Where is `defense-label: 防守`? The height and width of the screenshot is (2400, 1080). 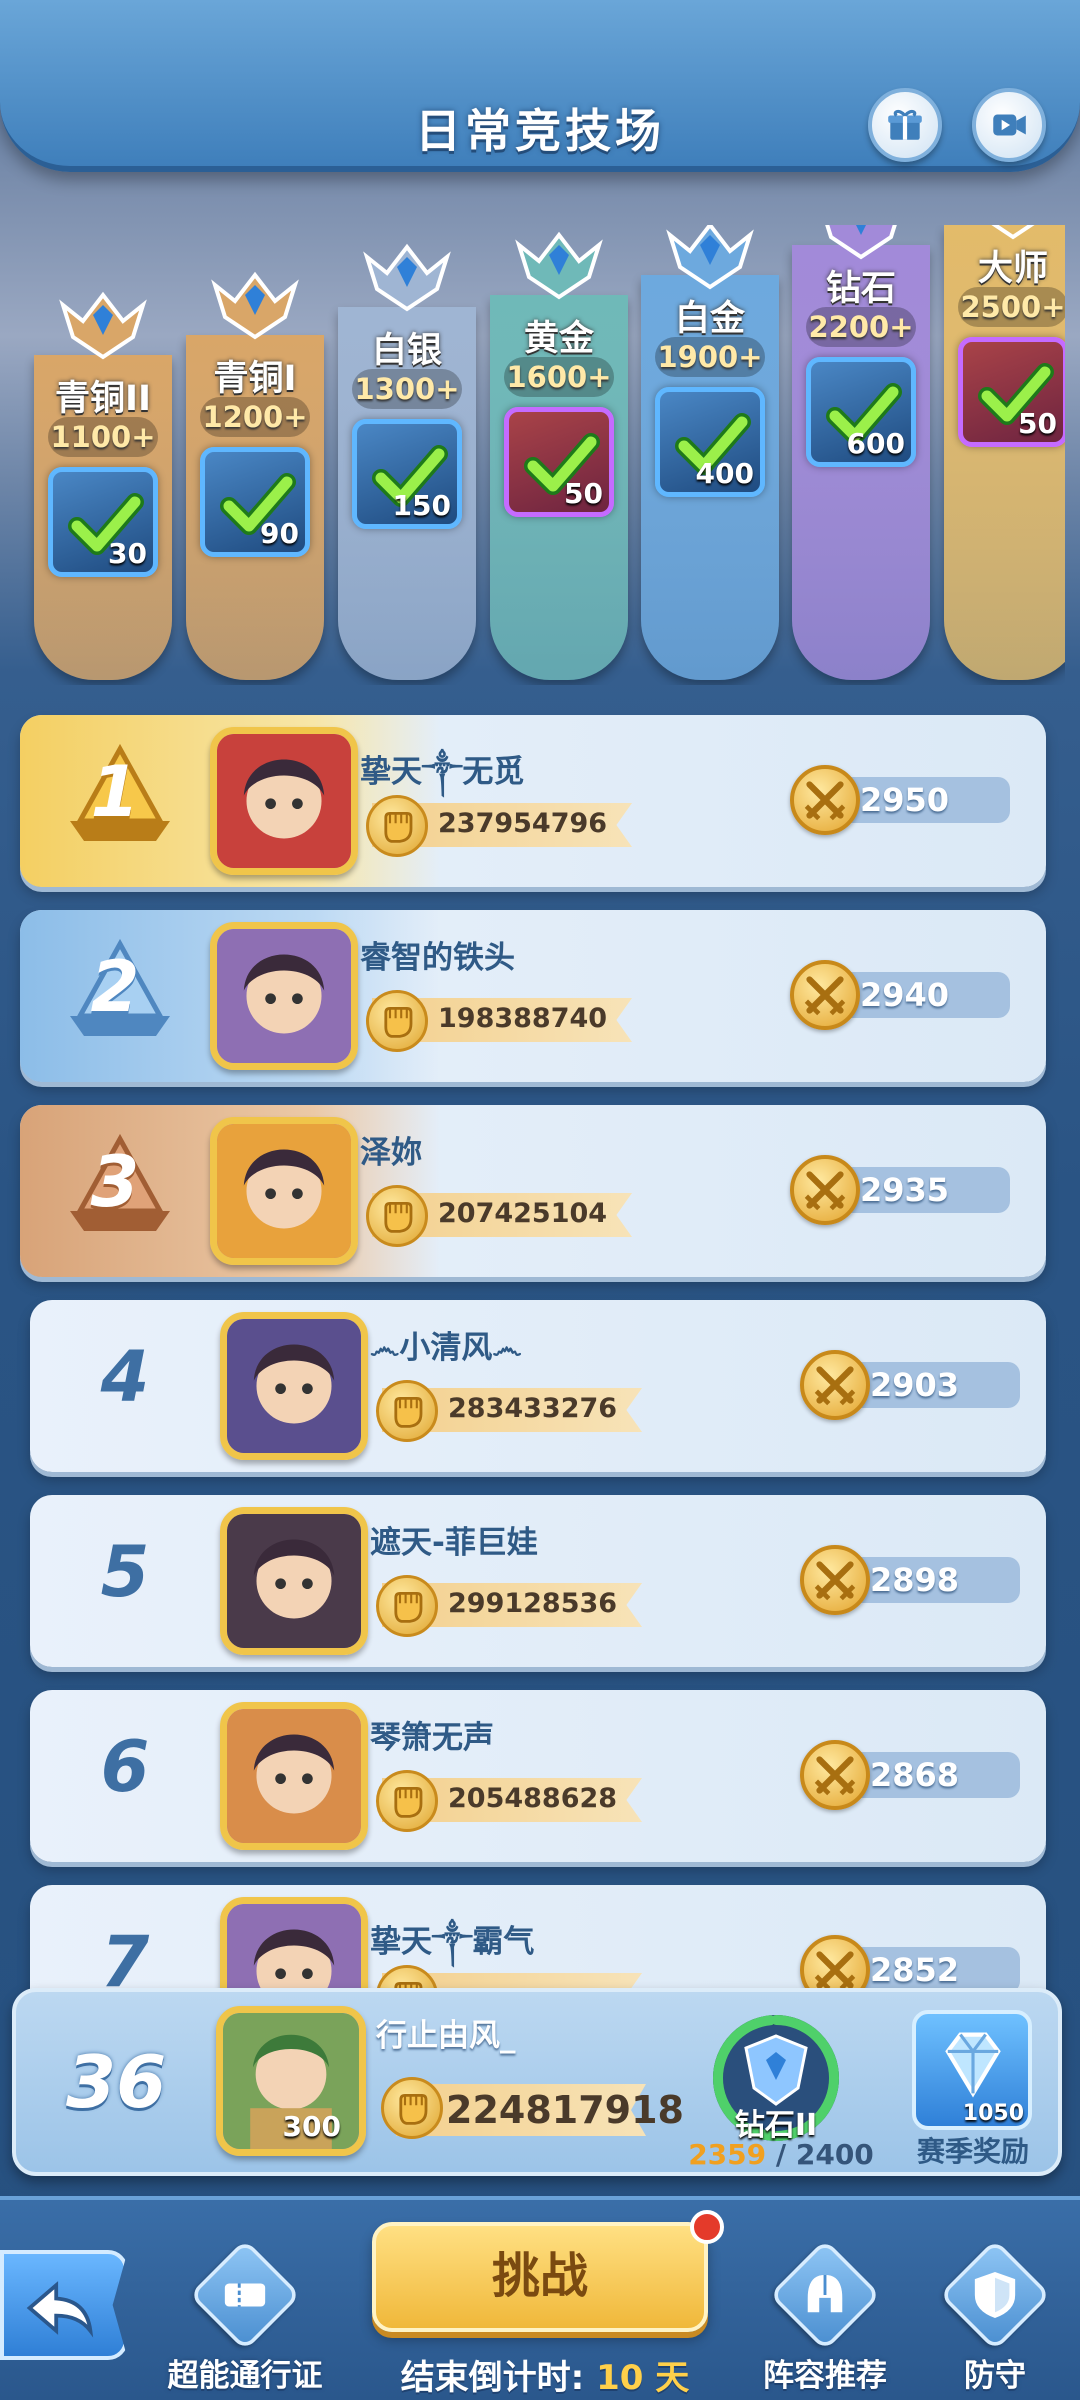
defense-label: 防守 is located at coordinates (995, 2376).